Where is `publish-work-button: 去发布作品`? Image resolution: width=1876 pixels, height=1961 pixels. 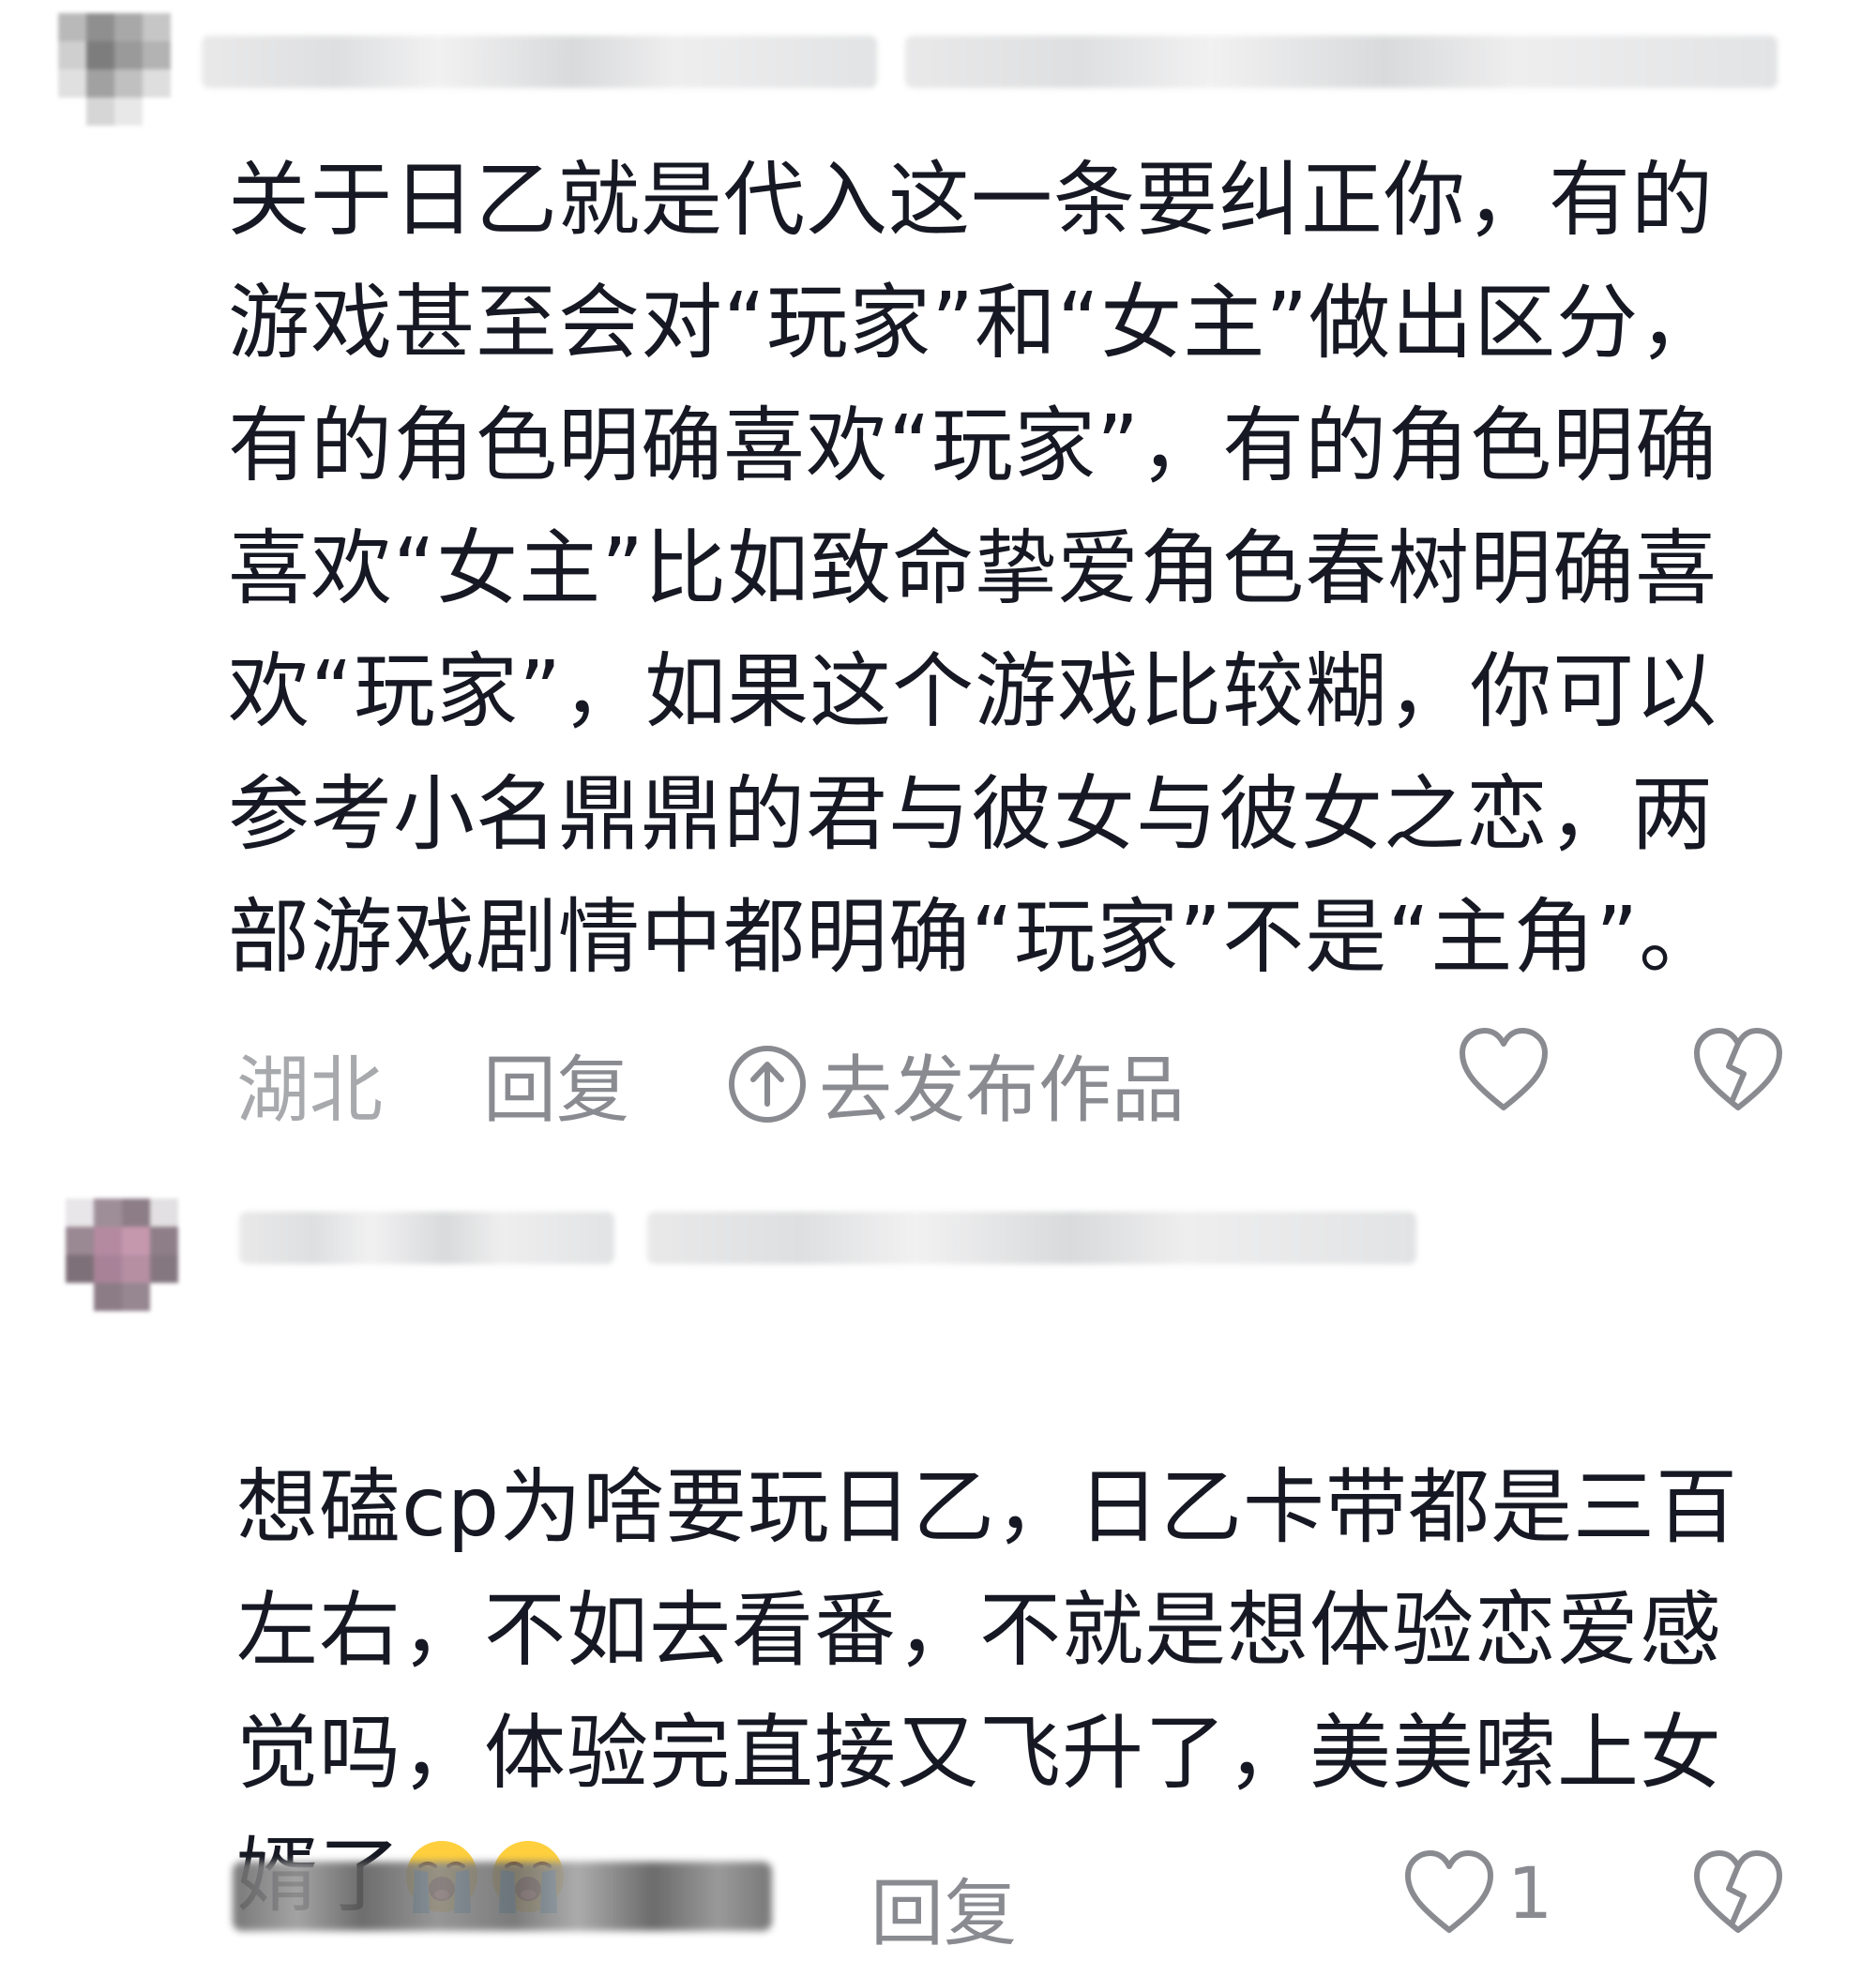
publish-work-button: 去发布作品 is located at coordinates (956, 1084).